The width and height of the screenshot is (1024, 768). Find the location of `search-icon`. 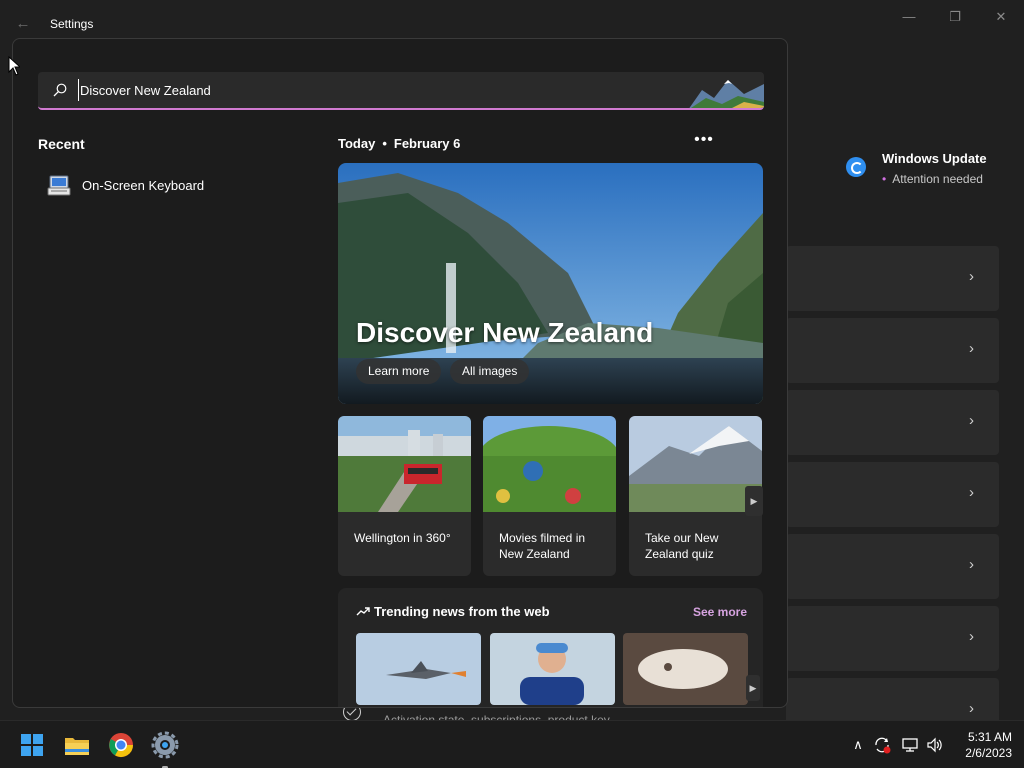

search-icon is located at coordinates (60, 90).